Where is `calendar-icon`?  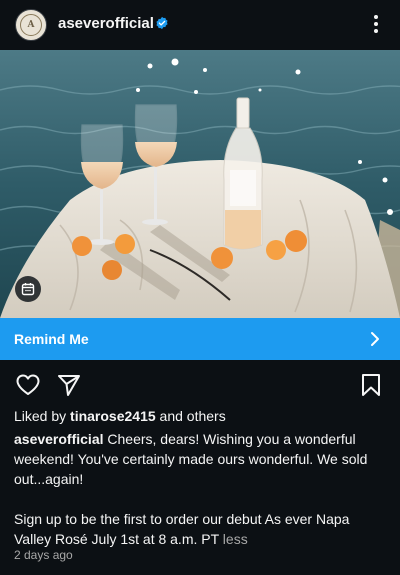
calendar-icon is located at coordinates (28, 289).